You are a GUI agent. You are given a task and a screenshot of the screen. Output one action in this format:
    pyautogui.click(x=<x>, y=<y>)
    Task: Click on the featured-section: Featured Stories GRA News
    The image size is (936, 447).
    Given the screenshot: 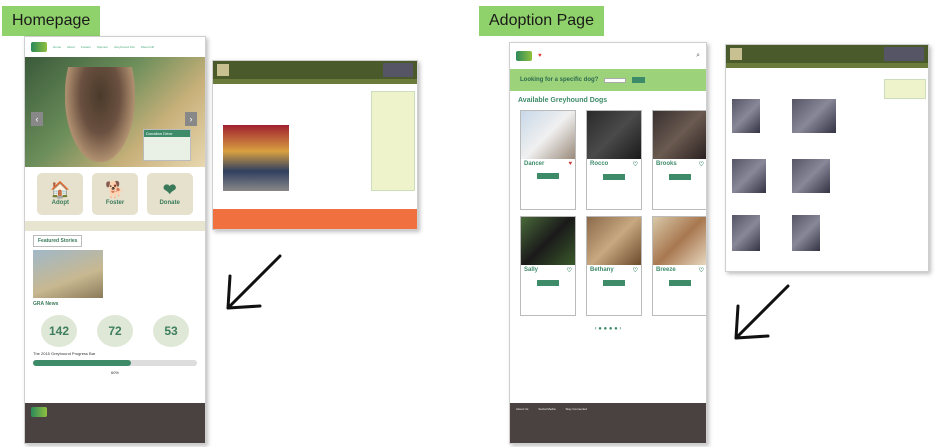 What is the action you would take?
    pyautogui.click(x=115, y=271)
    